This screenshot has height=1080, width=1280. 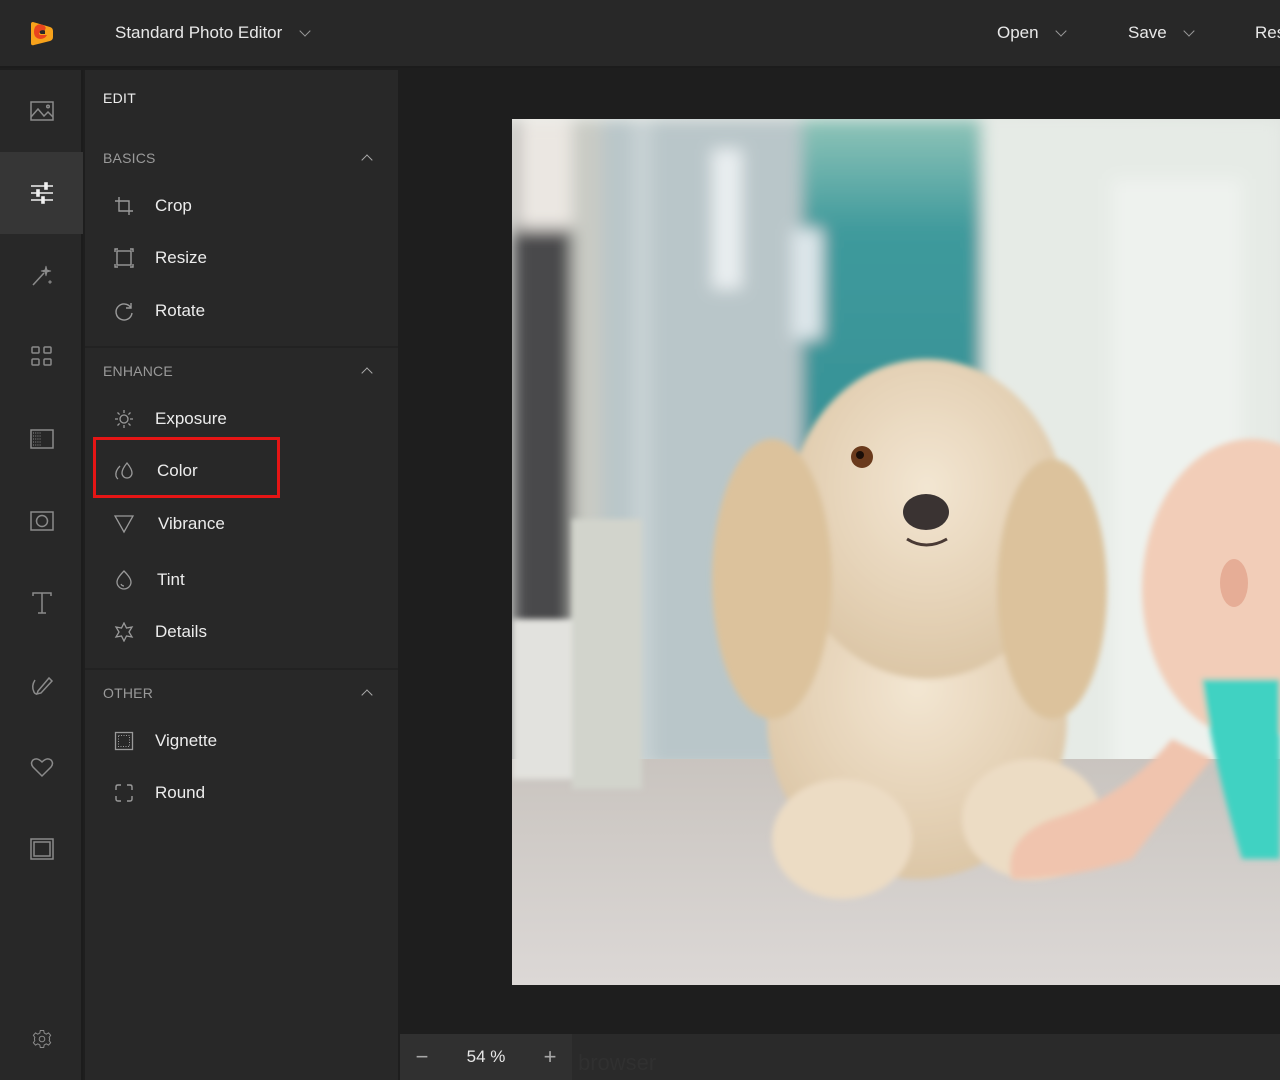 What do you see at coordinates (171, 579) in the screenshot?
I see `tool-label: Tint` at bounding box center [171, 579].